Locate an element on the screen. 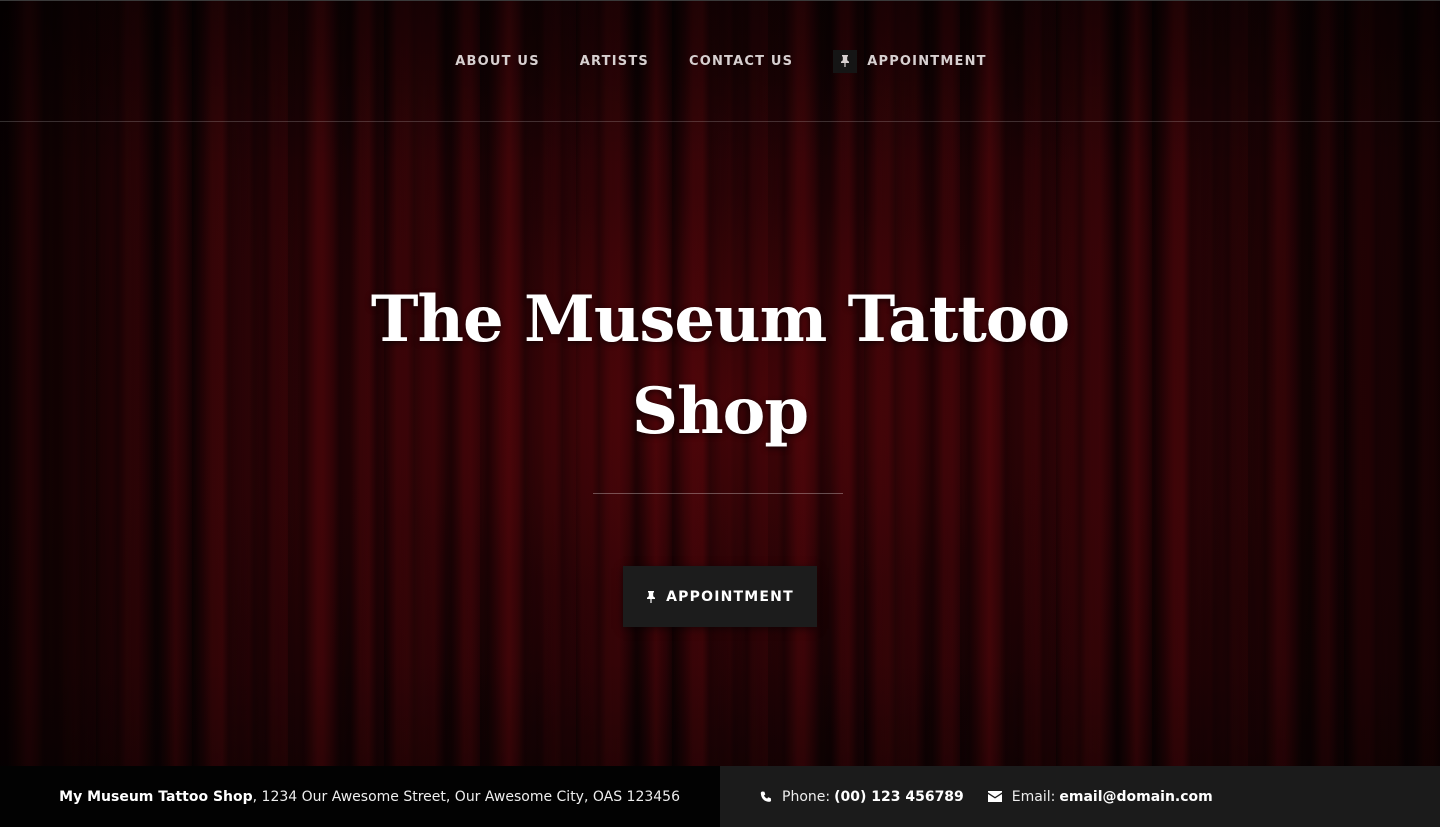 This screenshot has width=1440, height=827. nav-item-about-us: ABOUT US is located at coordinates (497, 61).